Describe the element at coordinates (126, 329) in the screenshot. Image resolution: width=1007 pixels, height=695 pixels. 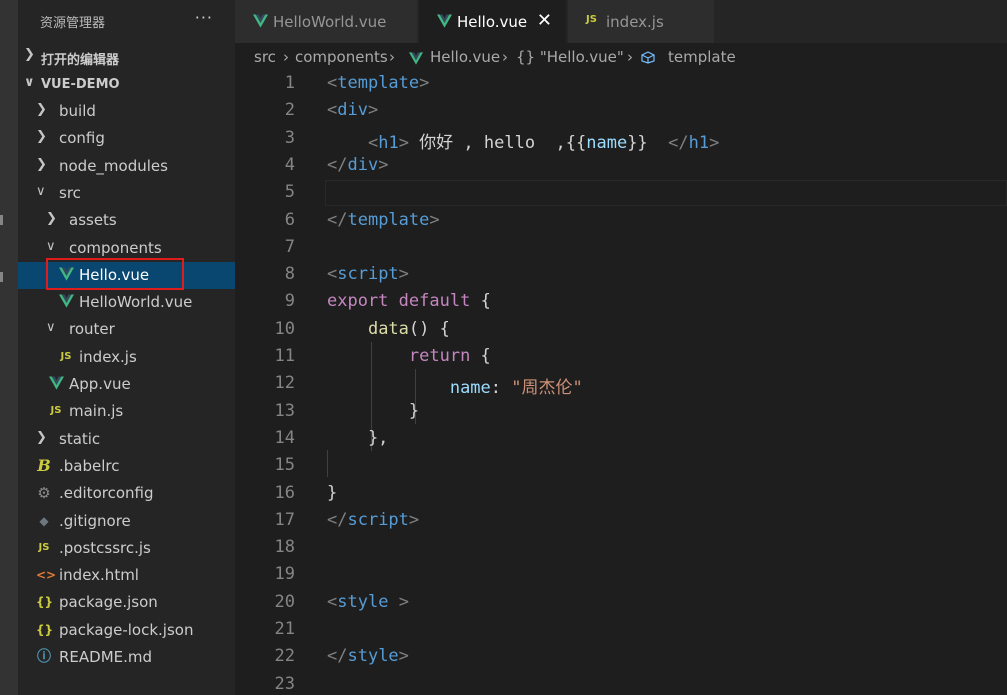
I see `tree-item: ∨ router` at that location.